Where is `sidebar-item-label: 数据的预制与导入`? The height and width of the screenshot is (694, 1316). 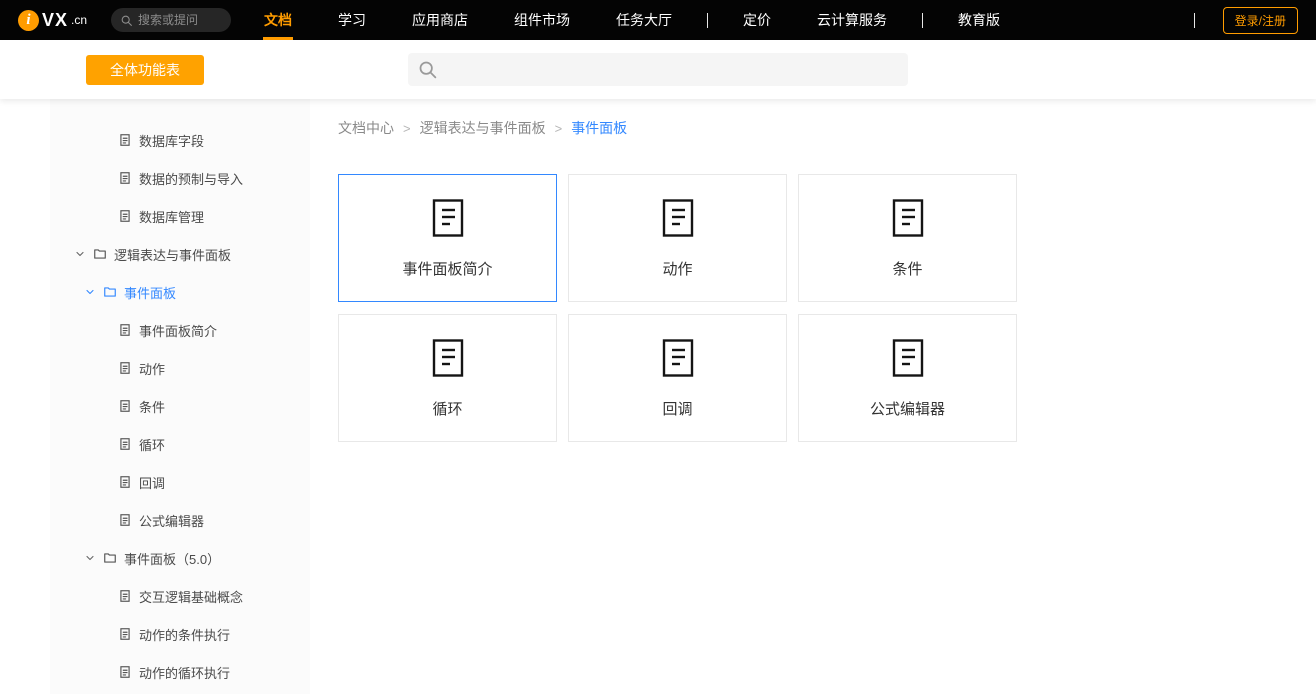 sidebar-item-label: 数据的预制与导入 is located at coordinates (191, 179).